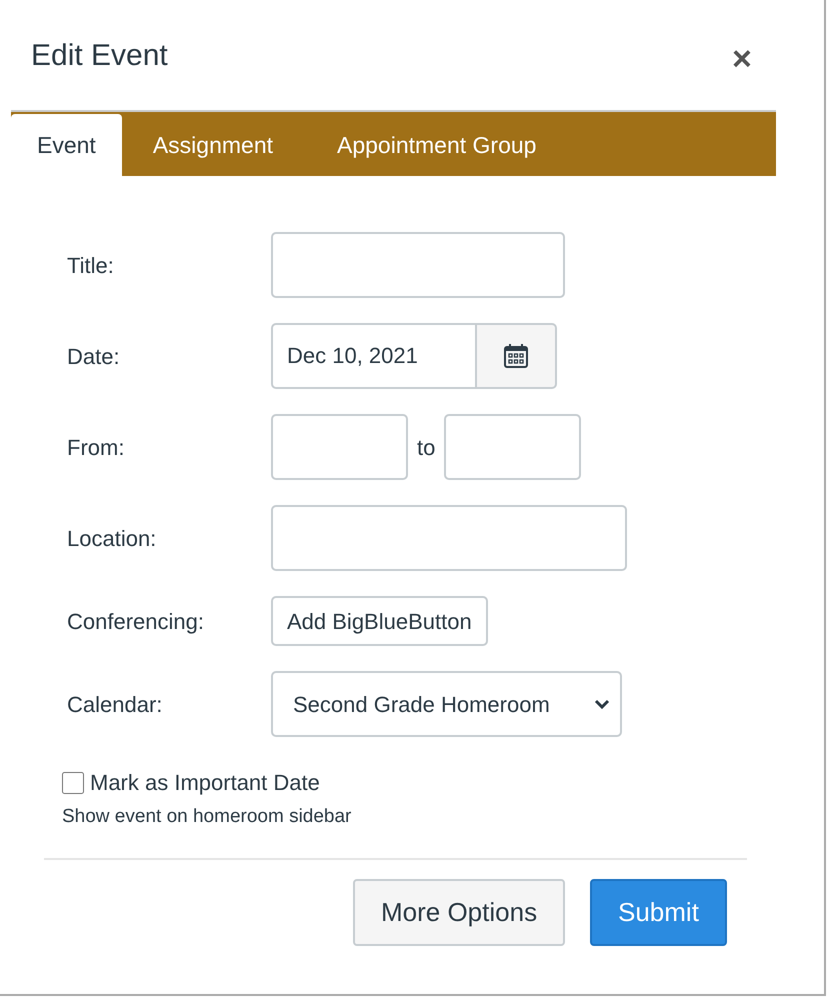 The width and height of the screenshot is (829, 999). I want to click on dialog-title: Edit Event, so click(99, 56).